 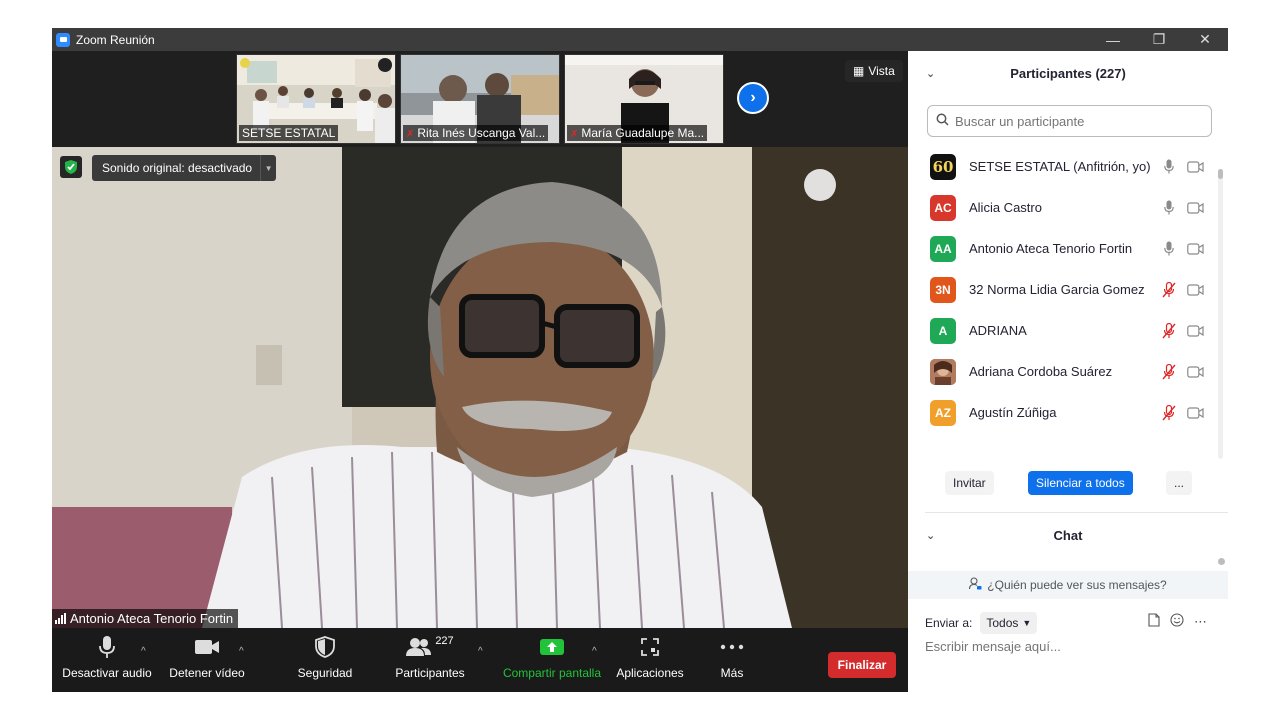 I want to click on speaker-name-label: Antonio Ateca Tenorio Fortin, so click(x=145, y=618).